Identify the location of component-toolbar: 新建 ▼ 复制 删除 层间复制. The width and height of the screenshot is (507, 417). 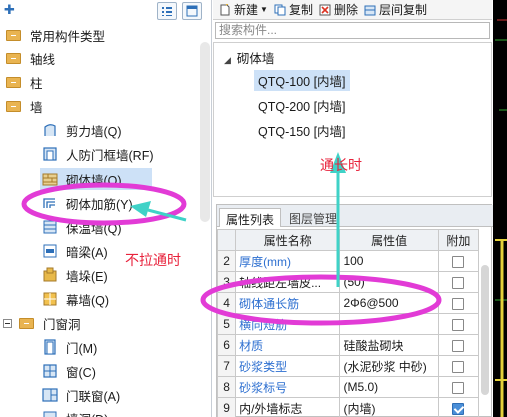
(352, 10).